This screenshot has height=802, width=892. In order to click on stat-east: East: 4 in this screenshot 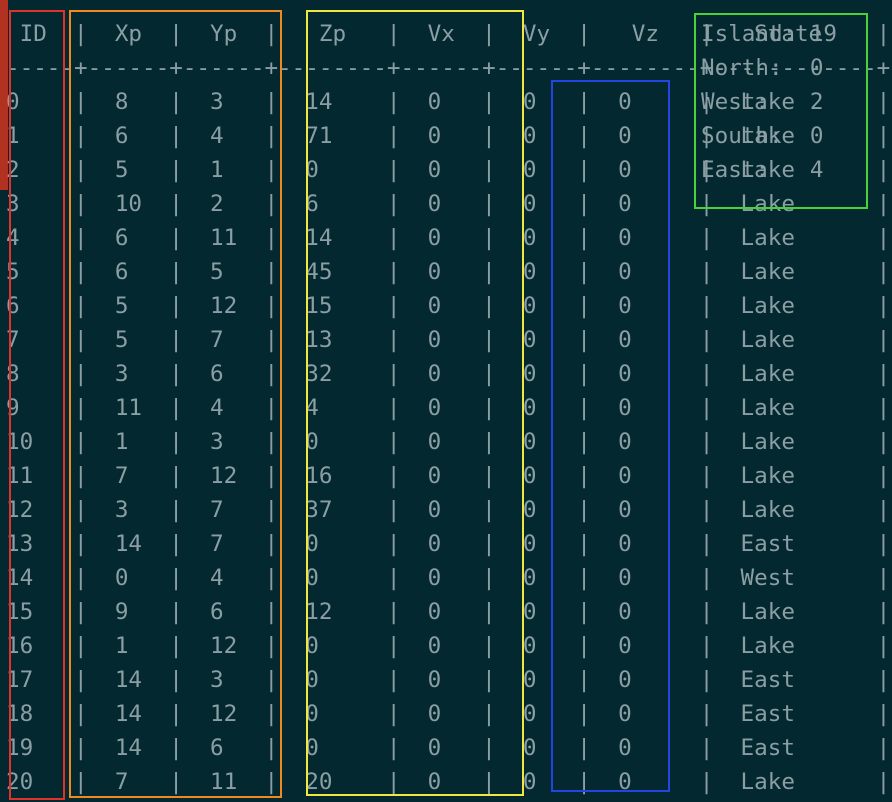, I will do `click(762, 170)`.